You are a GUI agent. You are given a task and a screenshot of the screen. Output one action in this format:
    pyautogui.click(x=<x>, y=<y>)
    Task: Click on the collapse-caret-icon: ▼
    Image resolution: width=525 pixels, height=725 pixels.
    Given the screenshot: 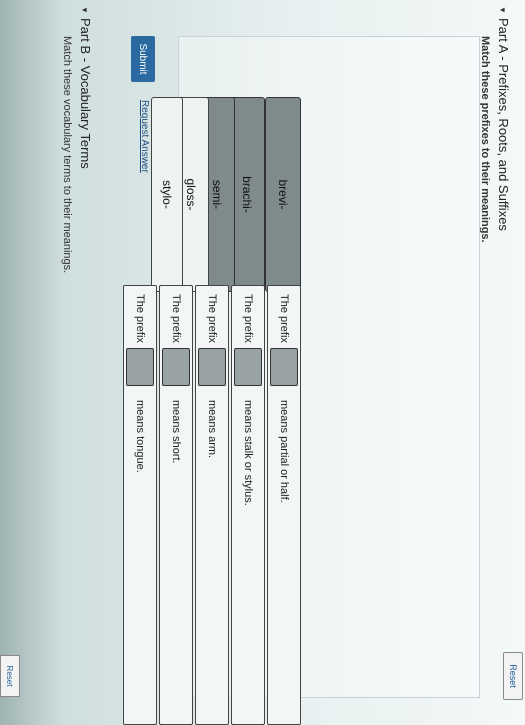 What is the action you would take?
    pyautogui.click(x=502, y=10)
    